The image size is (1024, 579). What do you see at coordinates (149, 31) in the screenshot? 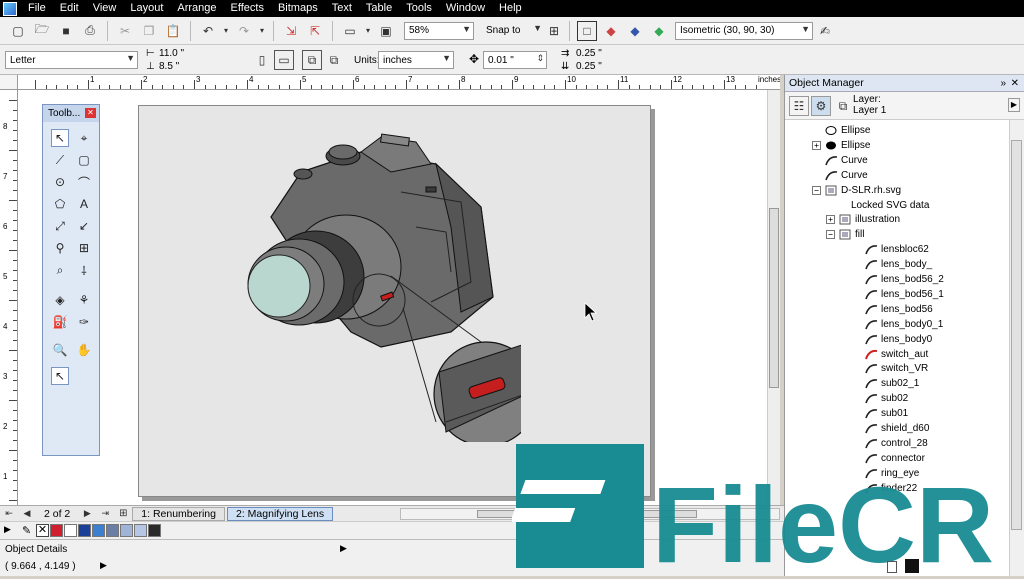
I see `copy-icon: ❐` at bounding box center [149, 31].